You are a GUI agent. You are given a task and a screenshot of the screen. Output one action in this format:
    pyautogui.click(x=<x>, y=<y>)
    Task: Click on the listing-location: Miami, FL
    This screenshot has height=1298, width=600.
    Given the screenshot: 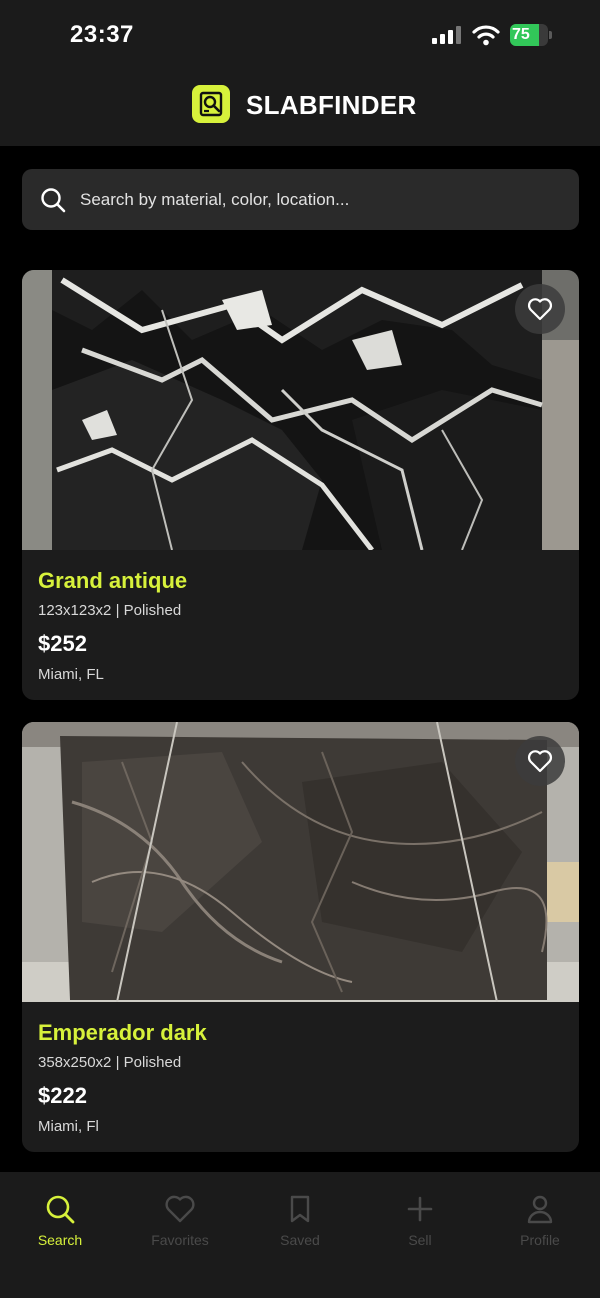 What is the action you would take?
    pyautogui.click(x=71, y=674)
    